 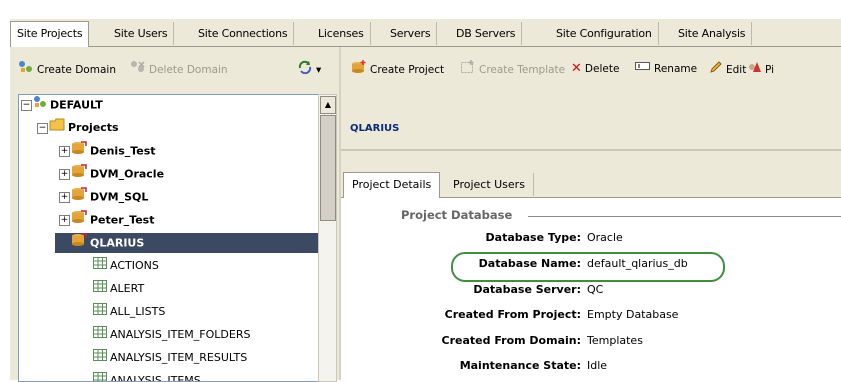 What do you see at coordinates (26, 70) in the screenshot?
I see `create-domain-icon` at bounding box center [26, 70].